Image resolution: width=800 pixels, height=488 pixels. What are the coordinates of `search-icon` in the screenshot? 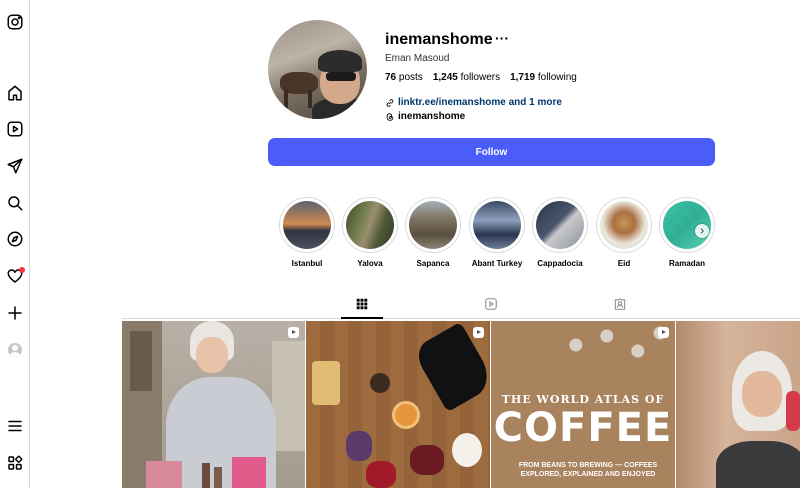 It's located at (15, 203).